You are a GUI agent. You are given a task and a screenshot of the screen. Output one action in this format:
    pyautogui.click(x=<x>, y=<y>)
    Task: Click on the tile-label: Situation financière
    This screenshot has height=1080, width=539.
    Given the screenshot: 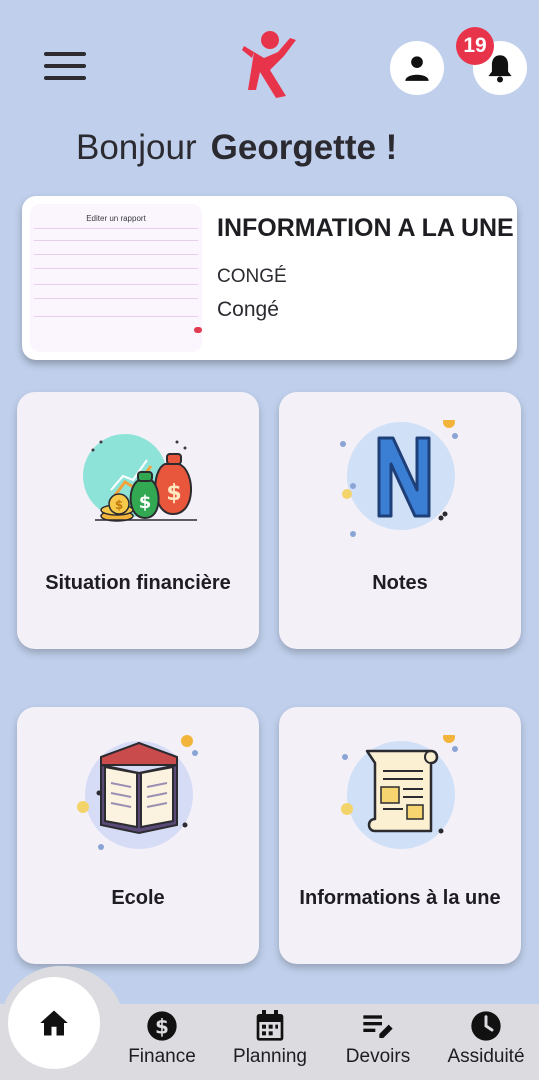 What is the action you would take?
    pyautogui.click(x=138, y=583)
    